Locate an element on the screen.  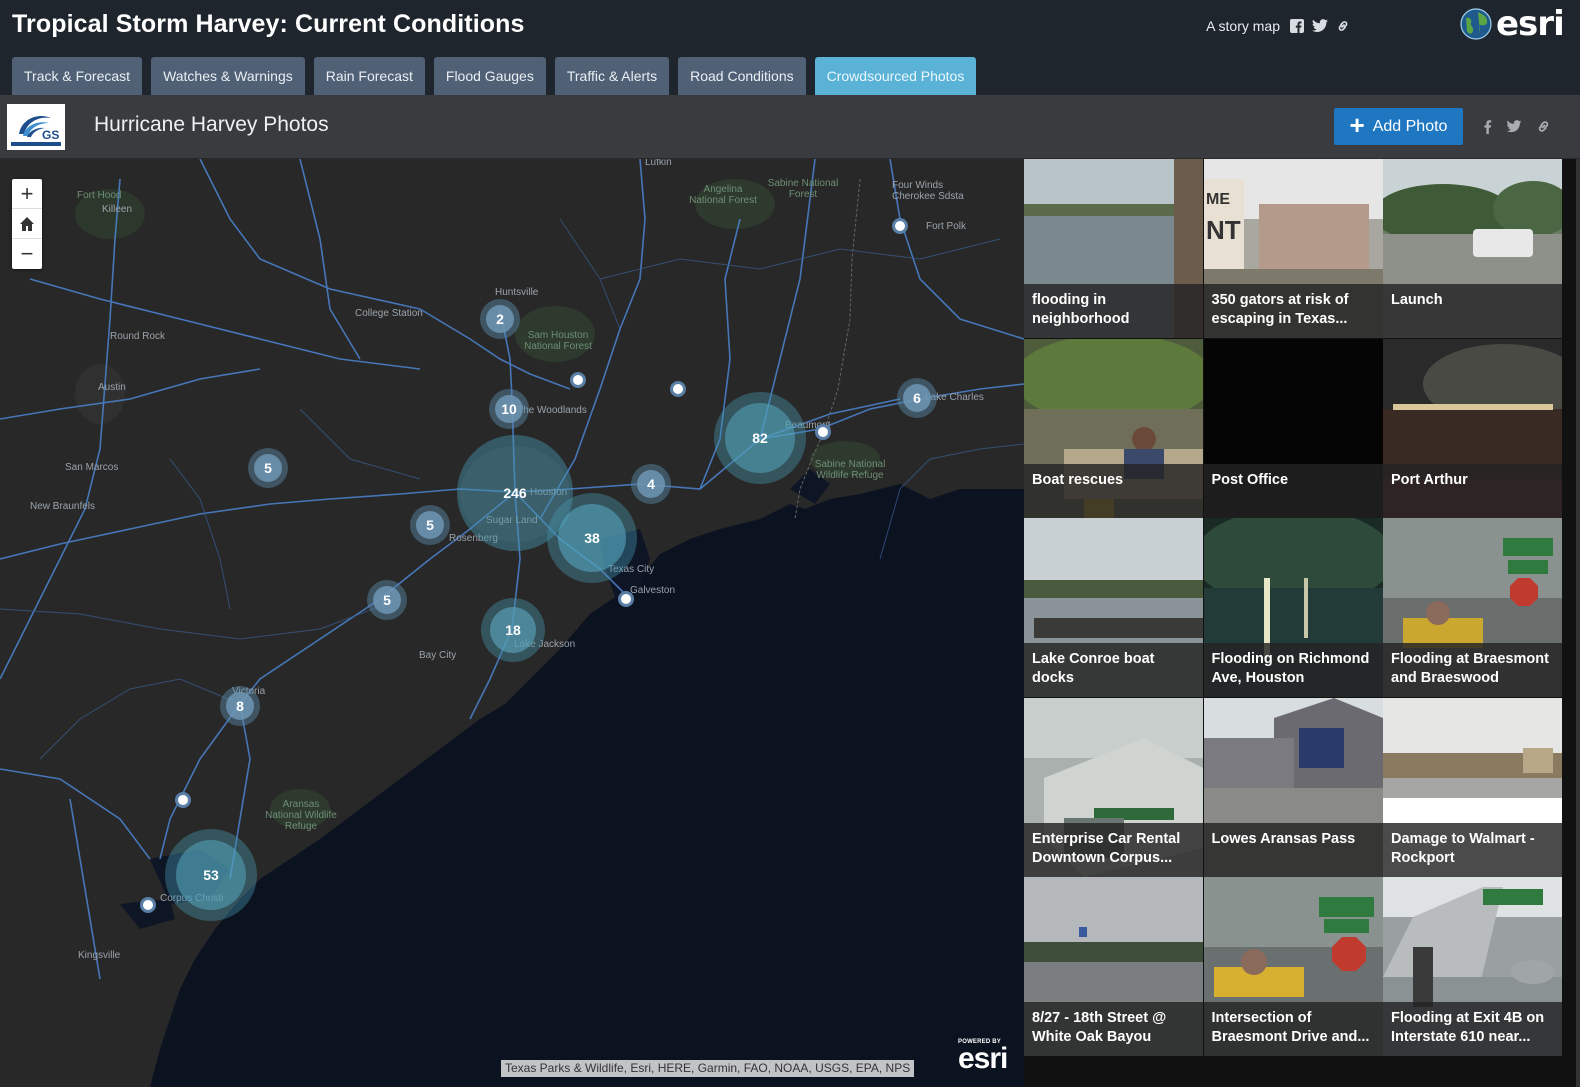
home-icon is located at coordinates (27, 223).